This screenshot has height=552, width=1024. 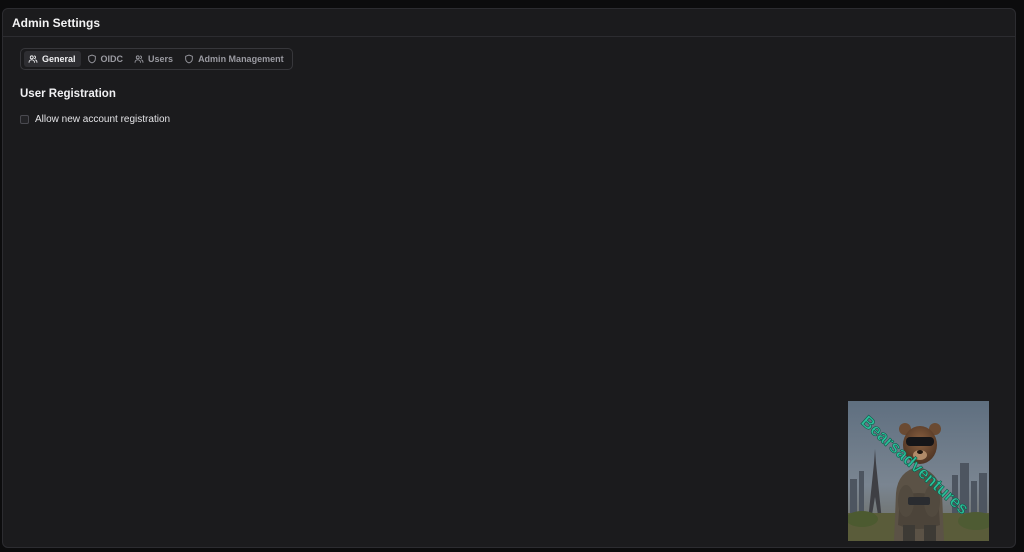 I want to click on tab-general: General, so click(x=52, y=59).